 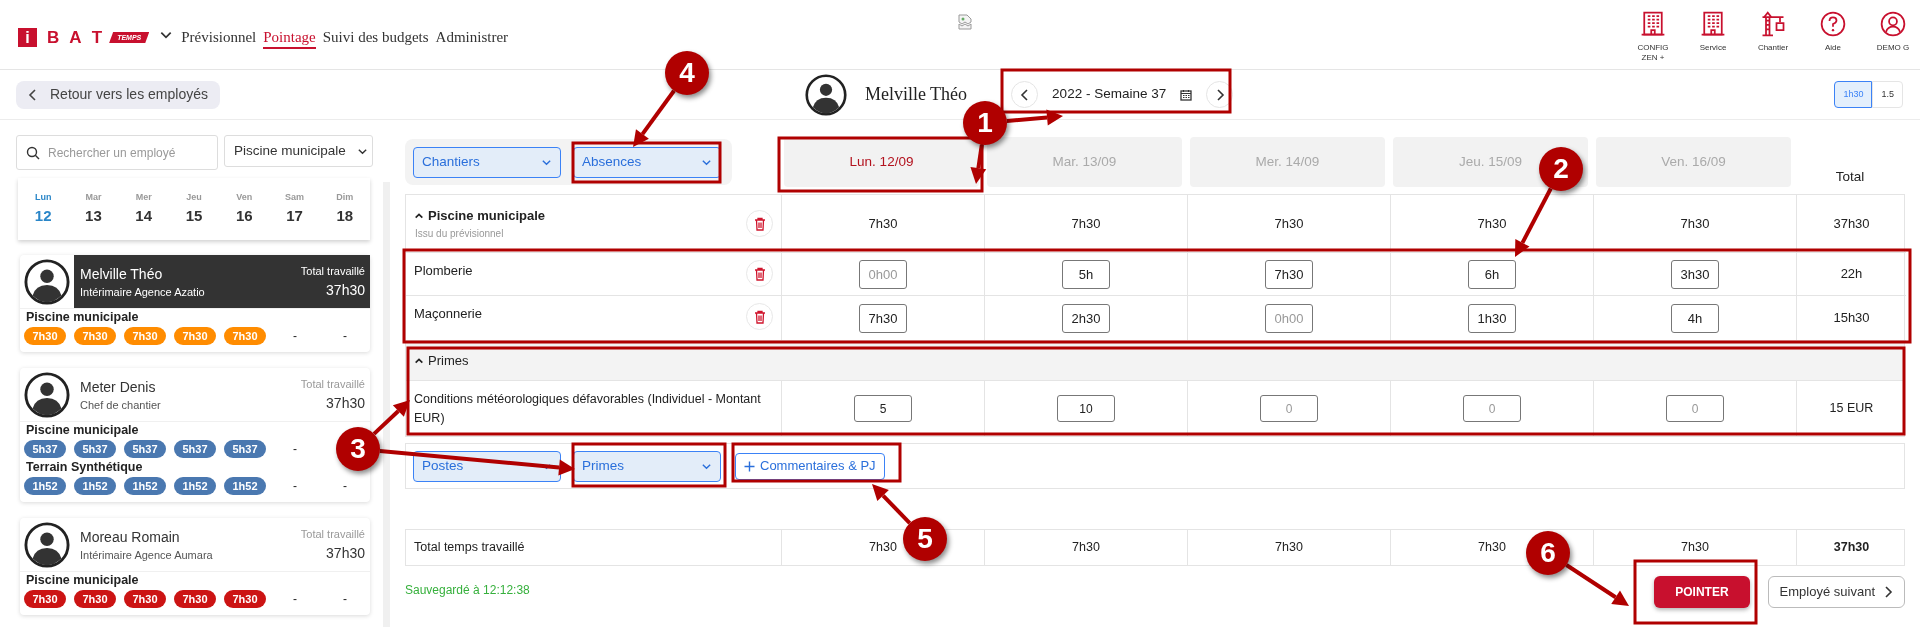 What do you see at coordinates (467, 590) in the screenshot?
I see `save-status: Sauvegardé à 12:12:38` at bounding box center [467, 590].